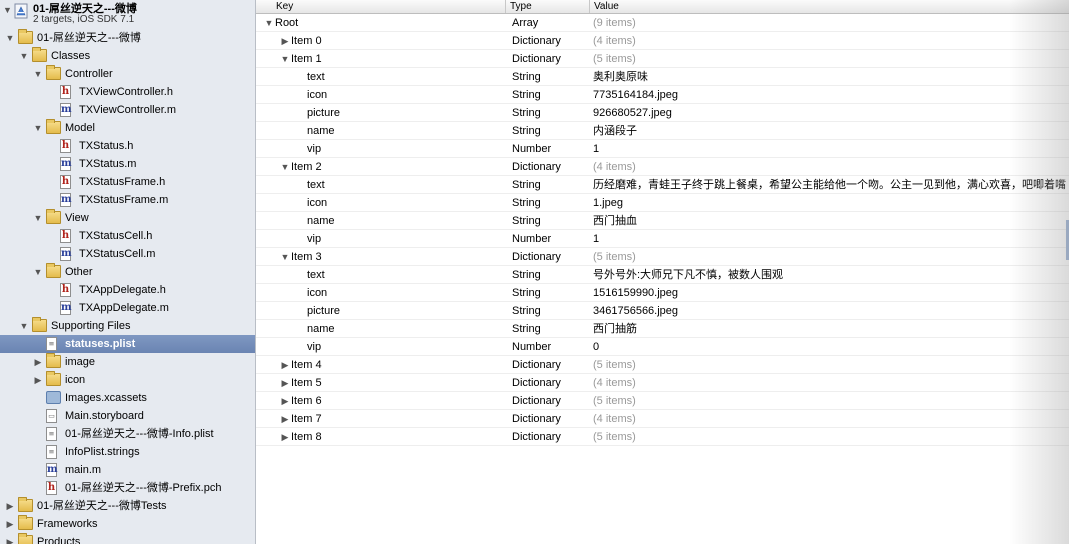  What do you see at coordinates (127, 236) in the screenshot?
I see `navigator-item: h TXStatusCell.h` at bounding box center [127, 236].